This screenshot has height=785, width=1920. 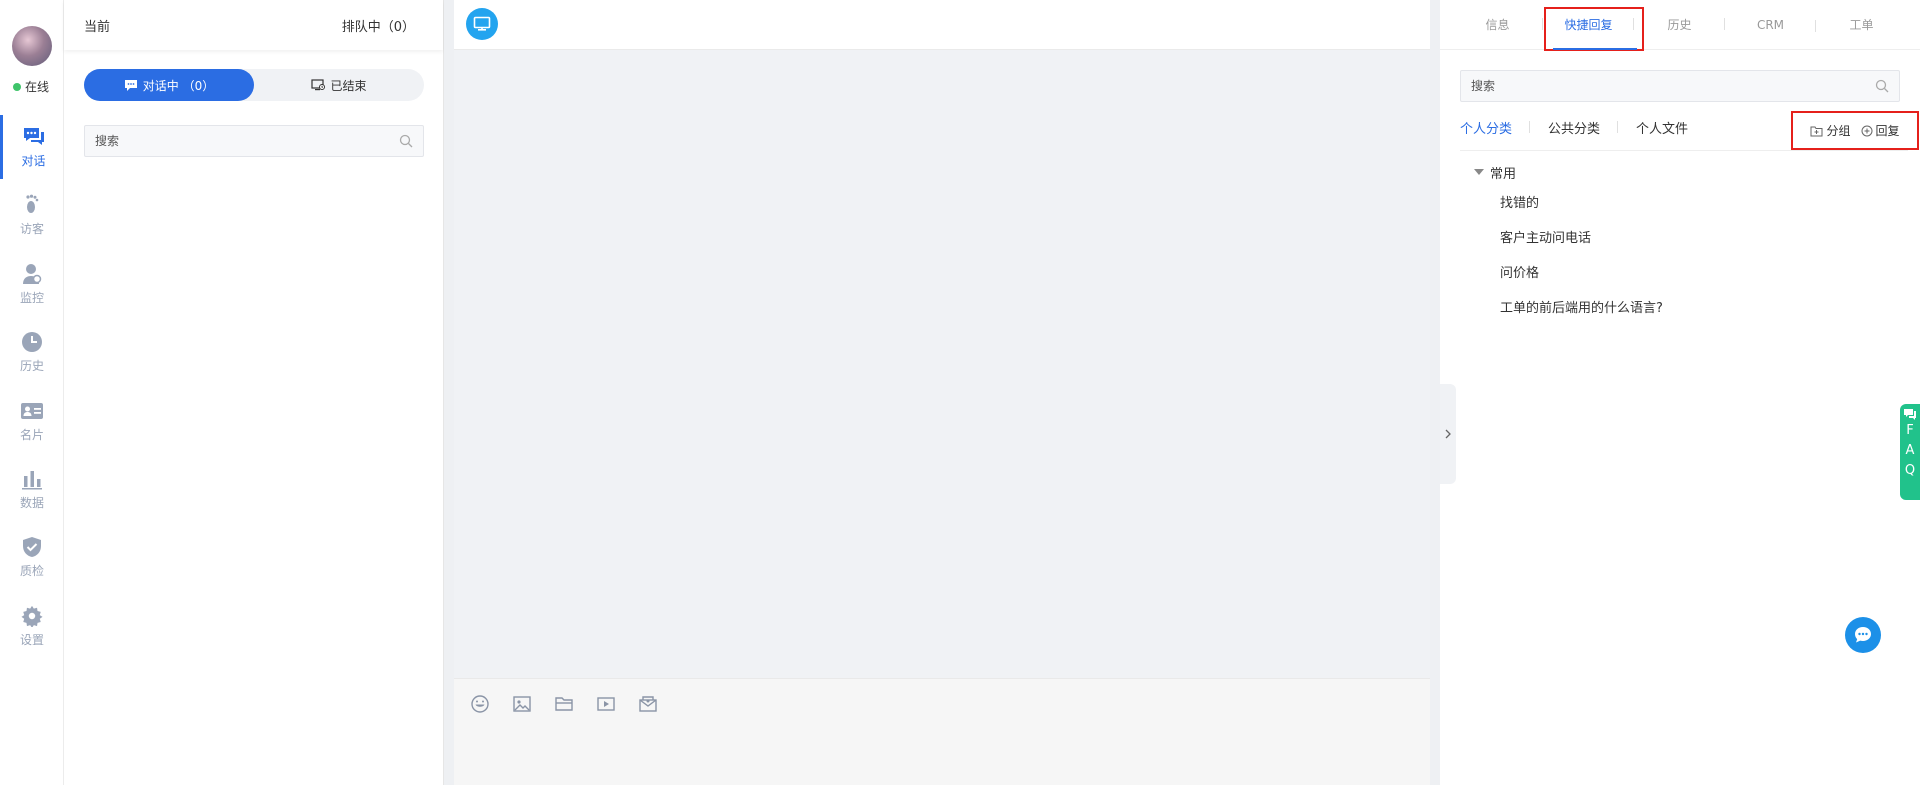 I want to click on composer-tools, so click(x=573, y=704).